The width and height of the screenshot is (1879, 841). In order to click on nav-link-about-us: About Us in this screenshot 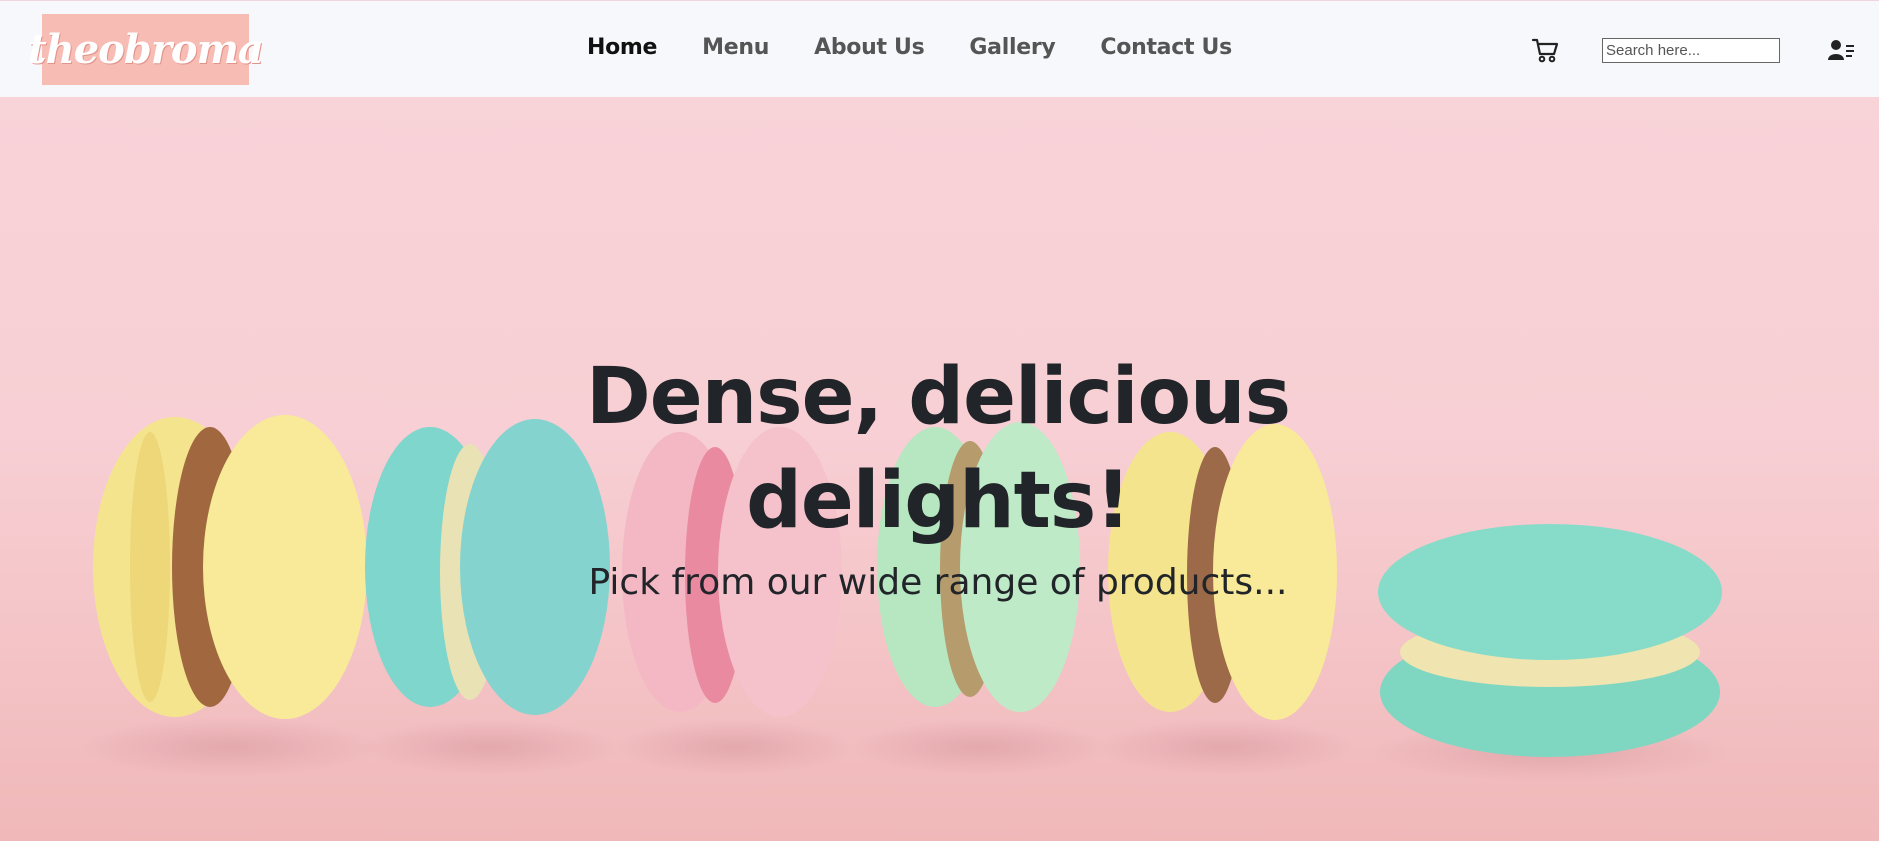, I will do `click(869, 47)`.